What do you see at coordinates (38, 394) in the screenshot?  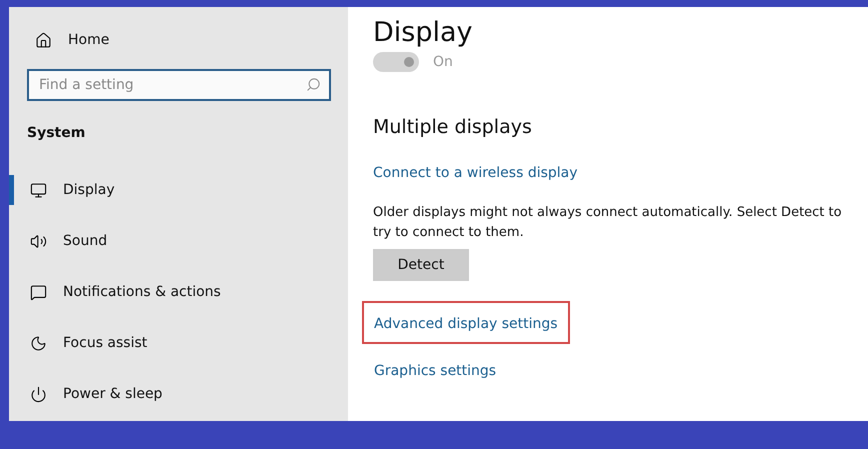 I see `power-icon` at bounding box center [38, 394].